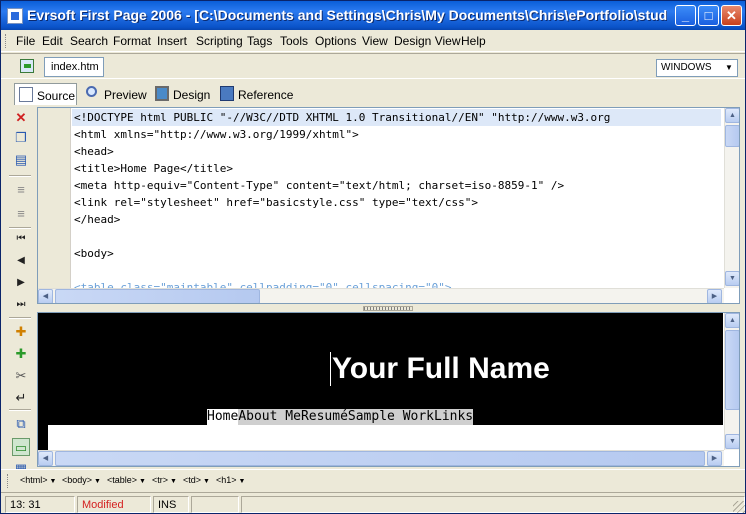  Describe the element at coordinates (493, 504) in the screenshot. I see `status-message` at that location.